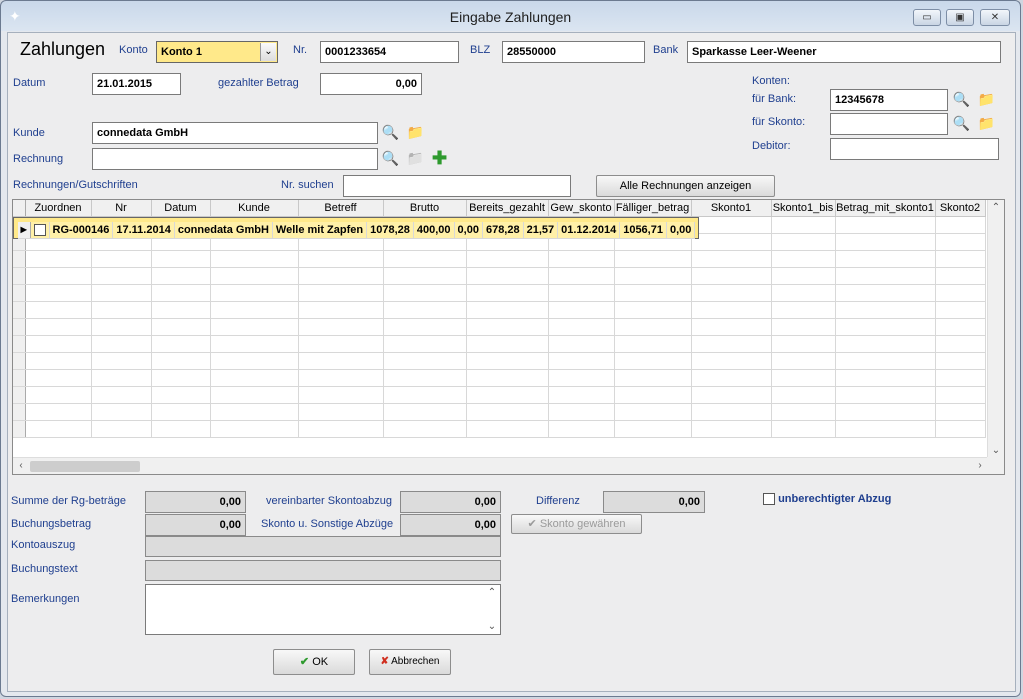  What do you see at coordinates (581, 208) in the screenshot?
I see `column-header: Gew_skonto` at bounding box center [581, 208].